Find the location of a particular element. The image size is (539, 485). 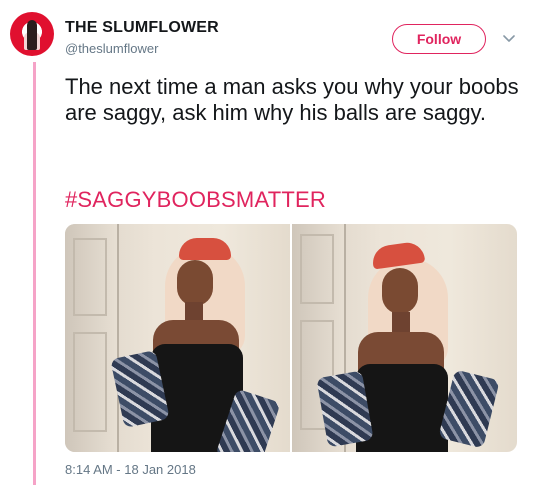

author-display-name: THE SLUMFLOWER is located at coordinates (142, 28).